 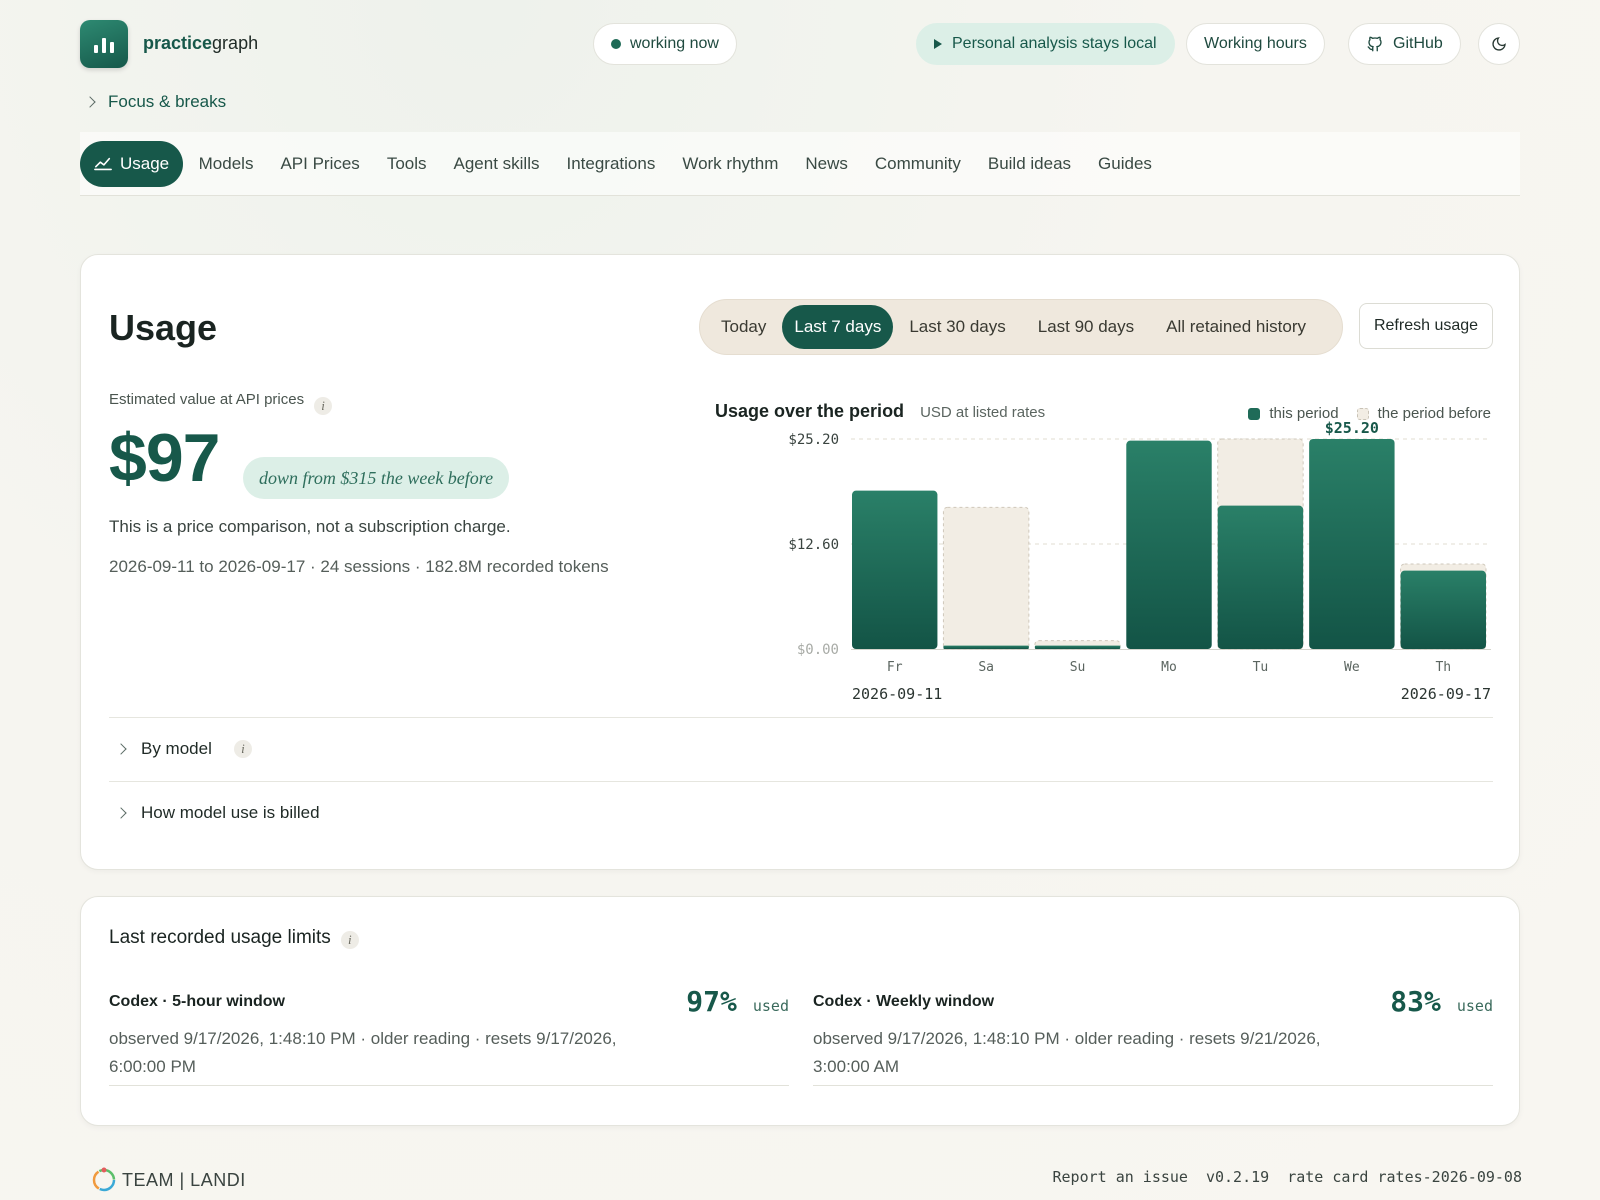 I want to click on limit-percentage: 83% used, so click(x=1441, y=1001).